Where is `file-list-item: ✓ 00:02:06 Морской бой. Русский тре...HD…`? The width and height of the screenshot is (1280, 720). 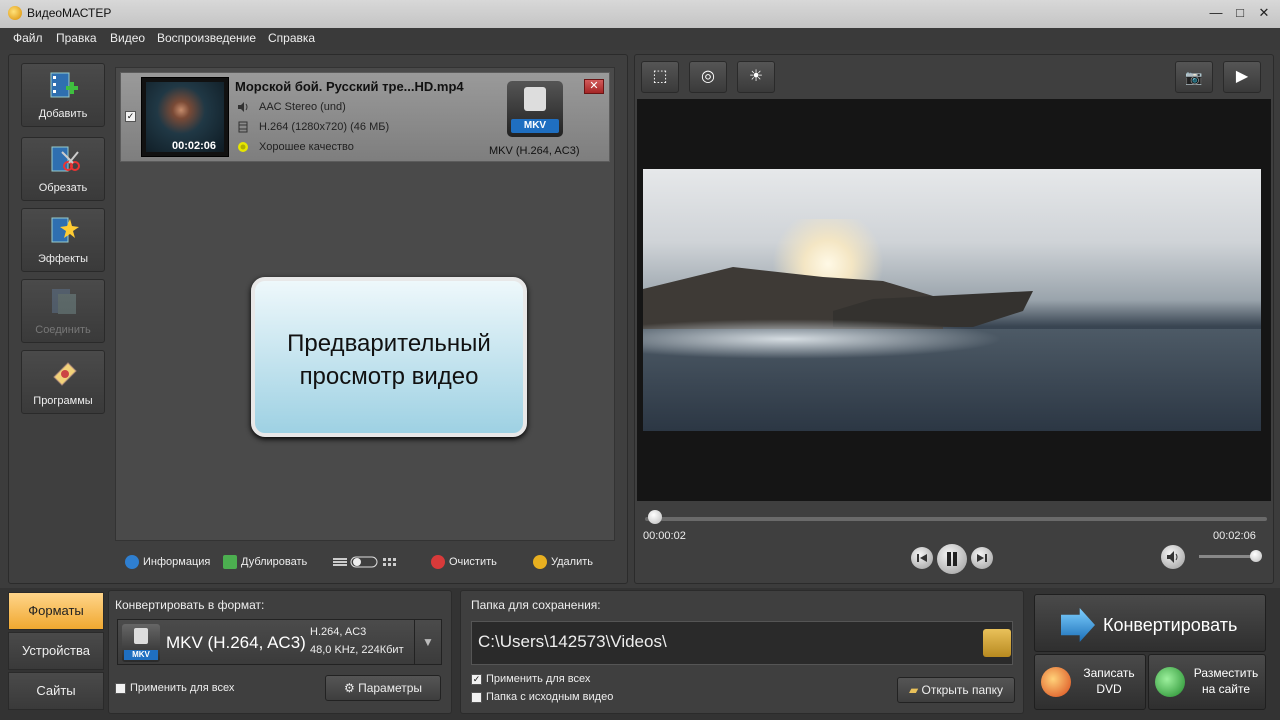
file-list-item: ✓ 00:02:06 Морской бой. Русский тре...HD… is located at coordinates (365, 117).